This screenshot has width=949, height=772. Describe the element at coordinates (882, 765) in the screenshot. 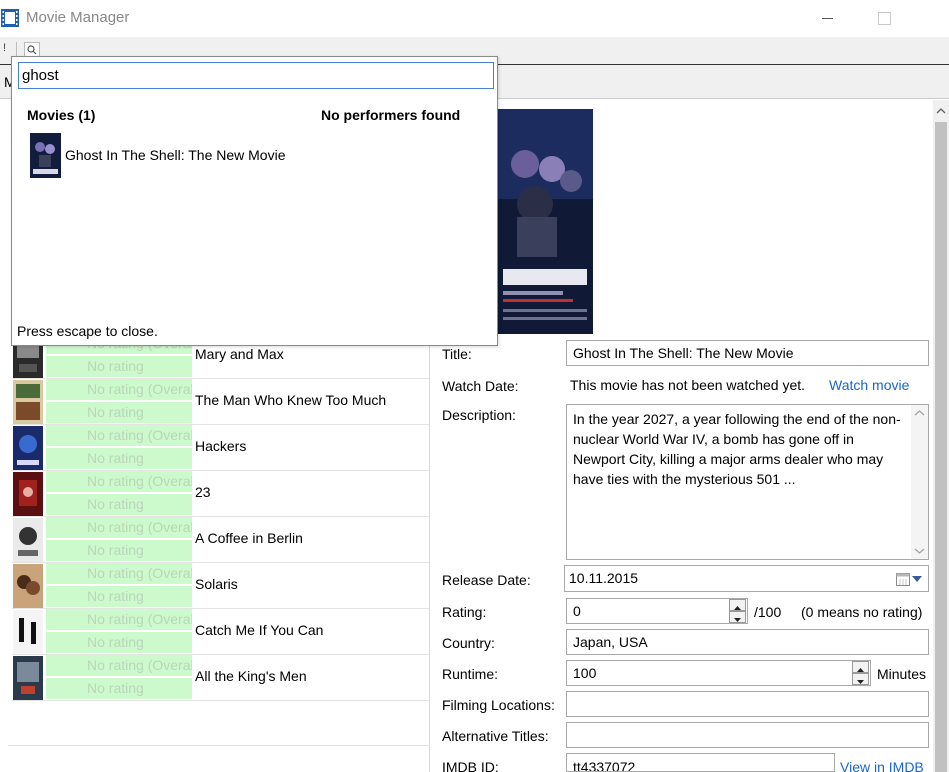

I see `view-in-imdb-link: View in IMDB` at that location.